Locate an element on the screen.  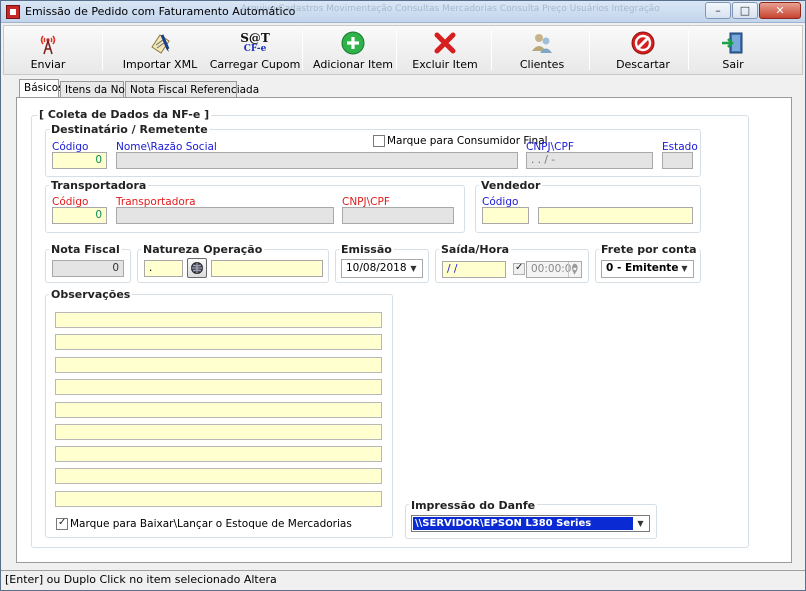
excluir-item-label: Excluir Item is located at coordinates (445, 64).